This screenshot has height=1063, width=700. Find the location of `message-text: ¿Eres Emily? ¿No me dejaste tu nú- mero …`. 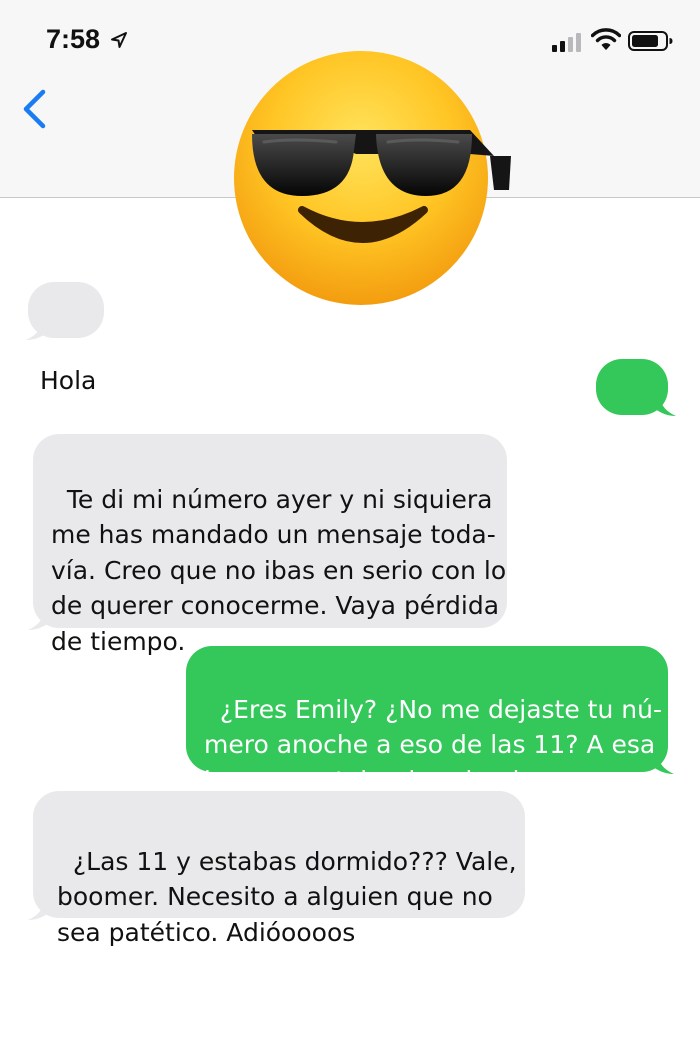

message-text: ¿Eres Emily? ¿No me dejaste tu nú- mero … is located at coordinates (433, 744).